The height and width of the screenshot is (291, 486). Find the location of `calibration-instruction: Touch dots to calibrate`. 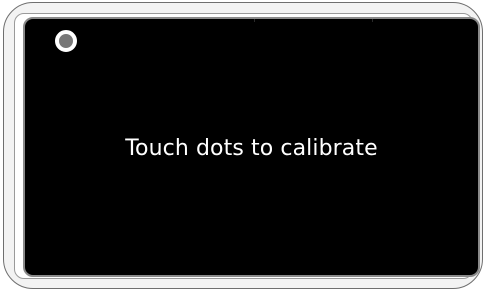

calibration-instruction: Touch dots to calibrate is located at coordinates (251, 148).